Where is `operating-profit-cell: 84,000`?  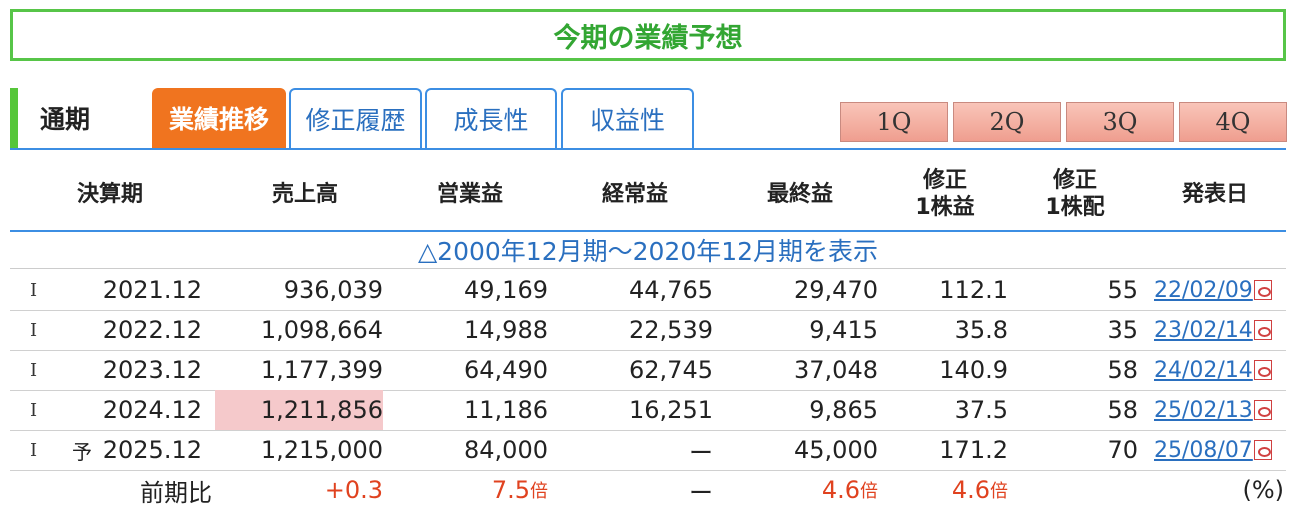
operating-profit-cell: 84,000 is located at coordinates (506, 450).